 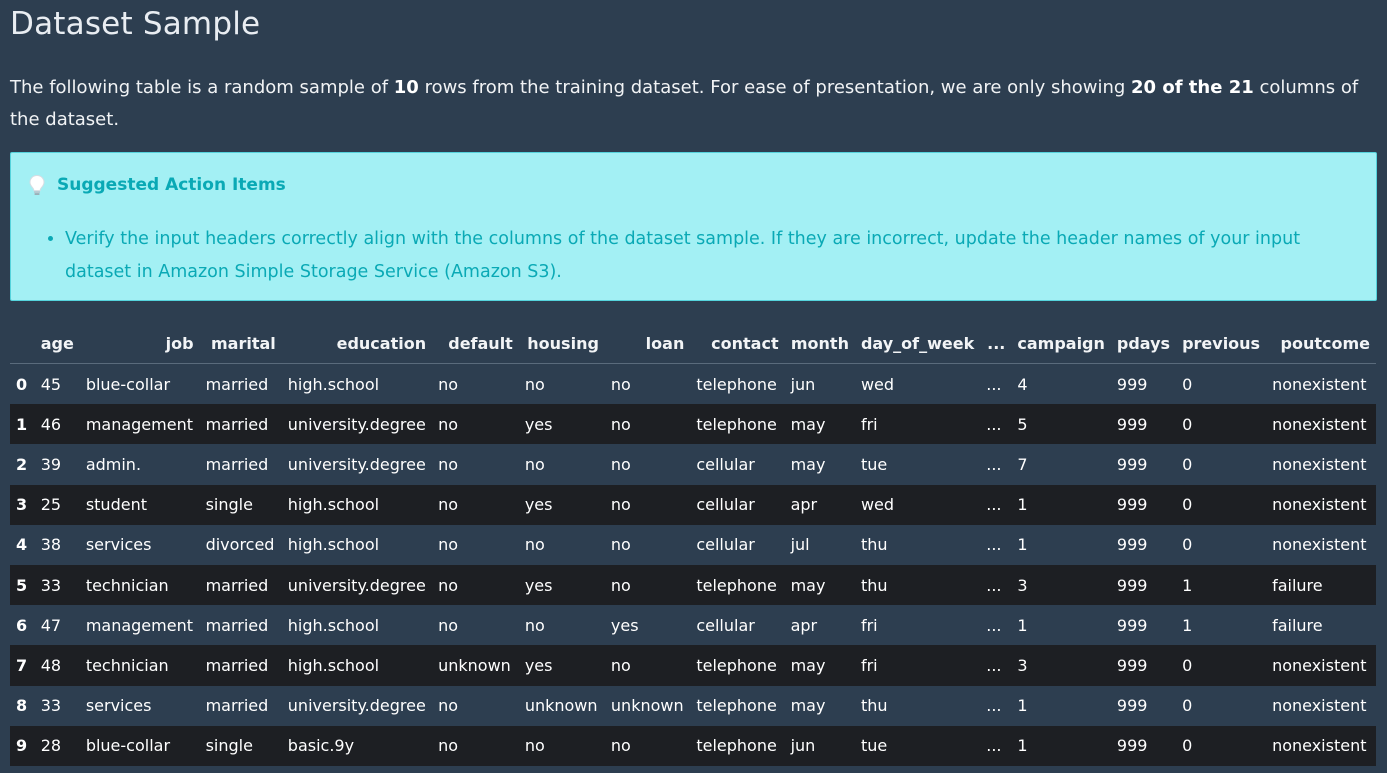 What do you see at coordinates (1221, 585) in the screenshot?
I see `cell-previous: 1` at bounding box center [1221, 585].